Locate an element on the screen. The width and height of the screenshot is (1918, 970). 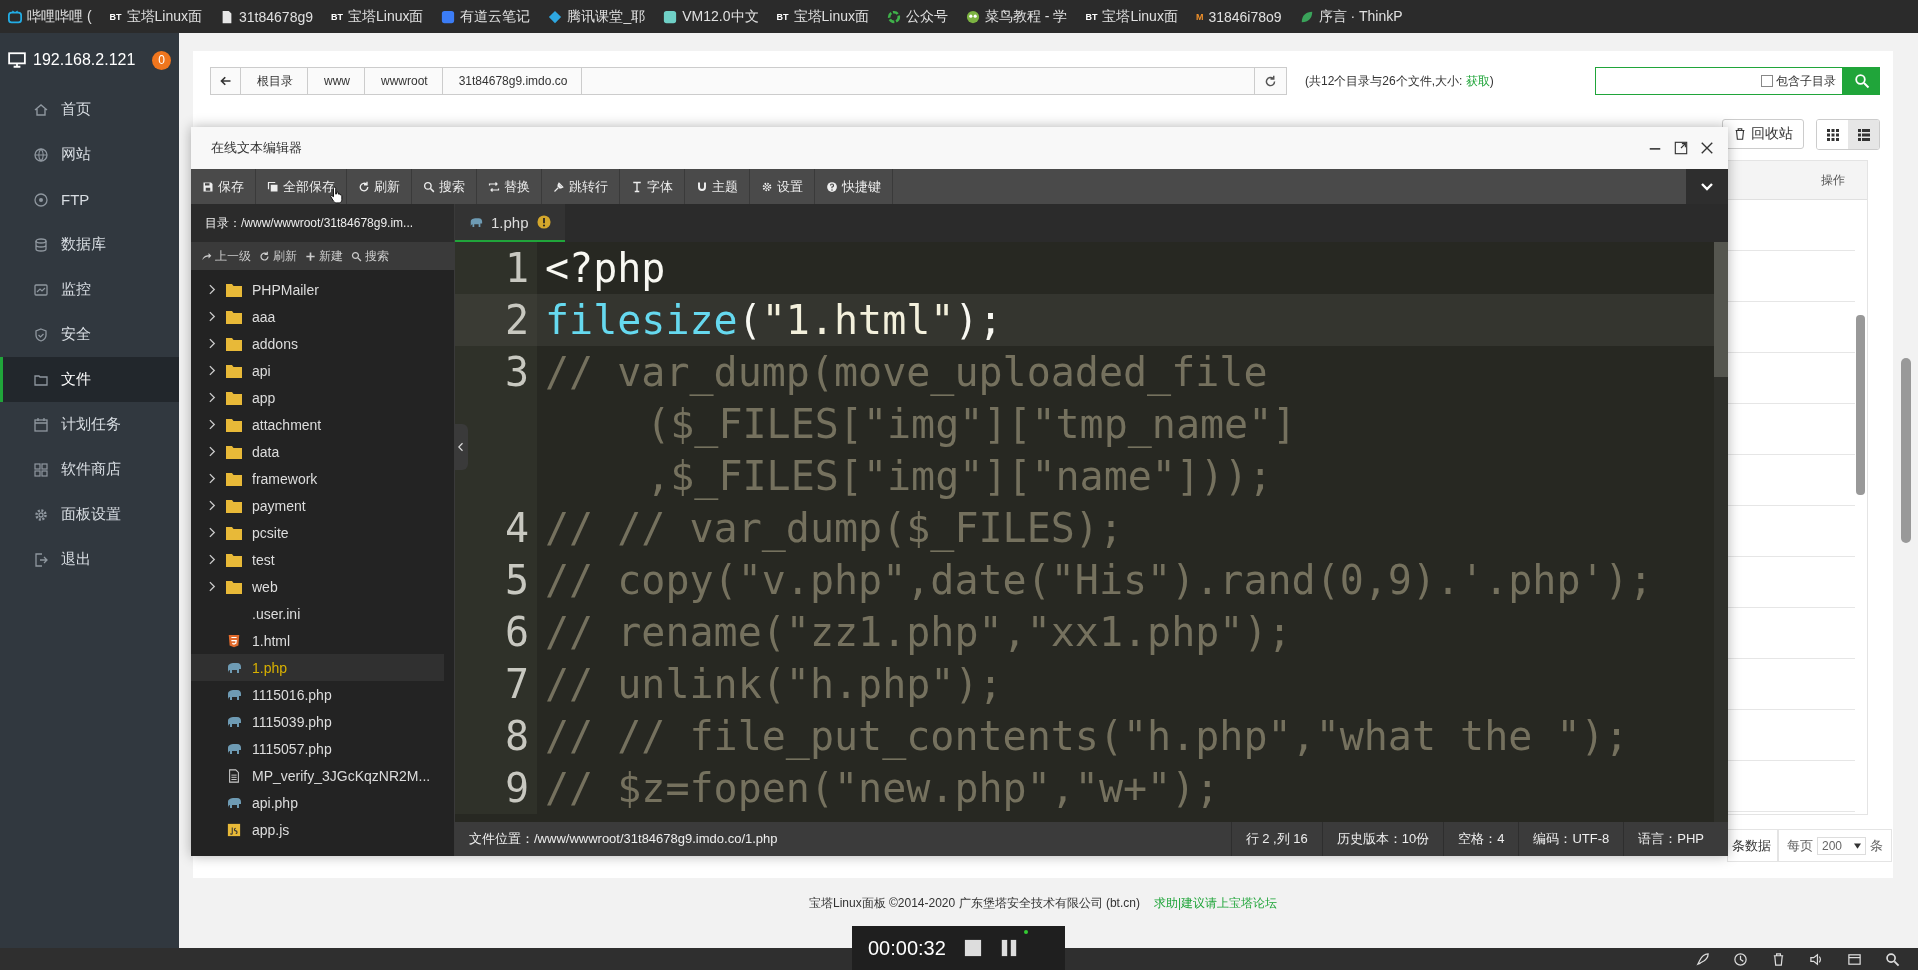
list-view-button is located at coordinates (1863, 134).